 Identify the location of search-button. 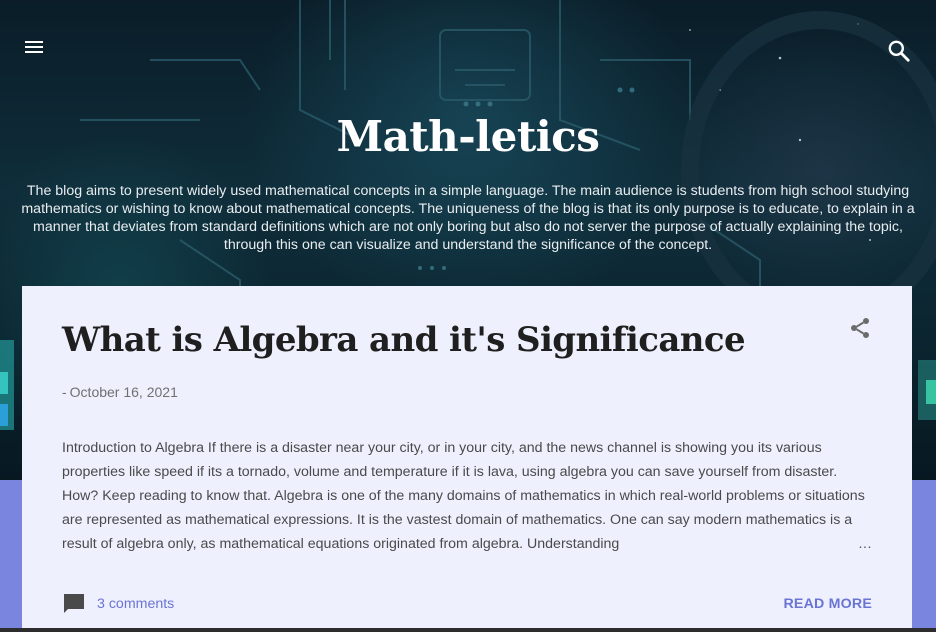
(899, 51).